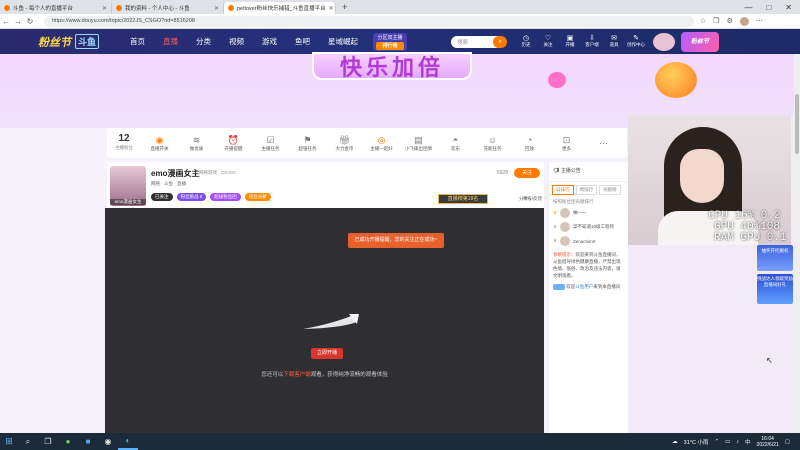 This screenshot has height=450, width=800. What do you see at coordinates (775, 289) in the screenshot?
I see `ad-banner: 挑战达人领取奖励 直播间好礼` at bounding box center [775, 289].